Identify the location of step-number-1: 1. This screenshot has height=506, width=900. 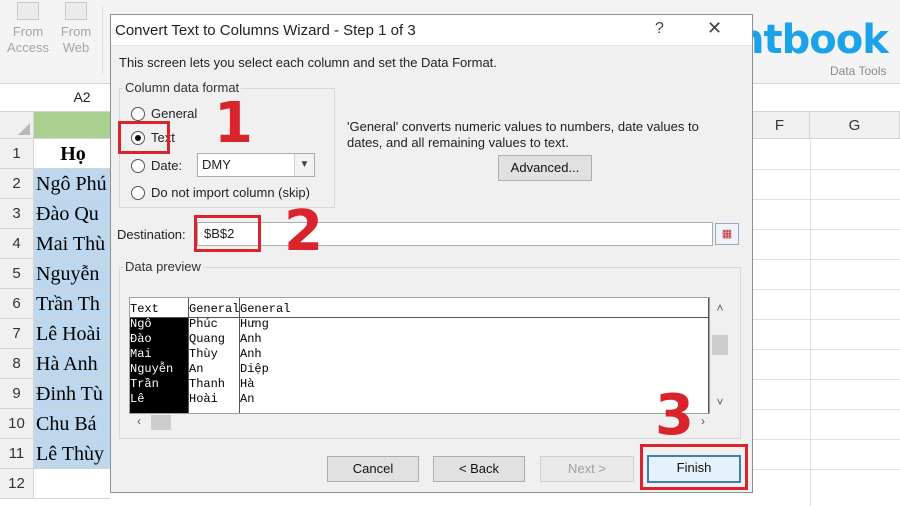
(233, 123).